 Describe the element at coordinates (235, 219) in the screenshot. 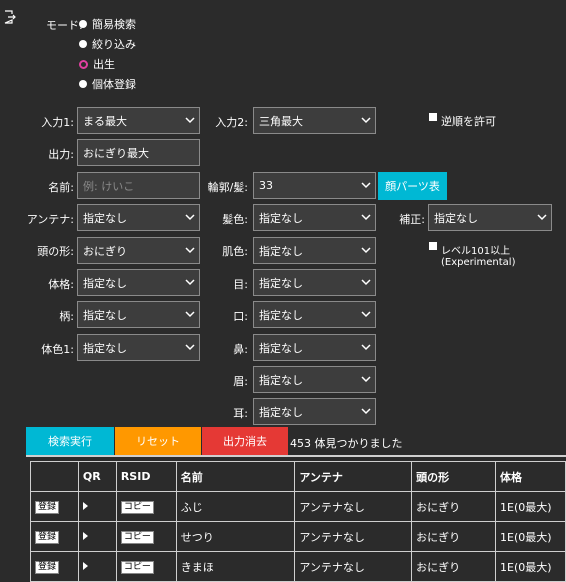

I see `hair-color-label: 髪色:` at that location.